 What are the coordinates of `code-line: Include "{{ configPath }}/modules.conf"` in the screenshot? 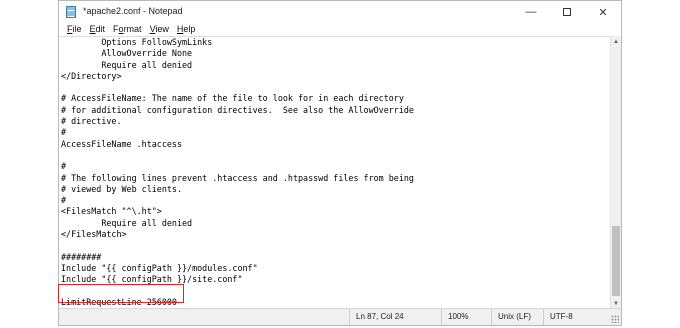 It's located at (159, 267).